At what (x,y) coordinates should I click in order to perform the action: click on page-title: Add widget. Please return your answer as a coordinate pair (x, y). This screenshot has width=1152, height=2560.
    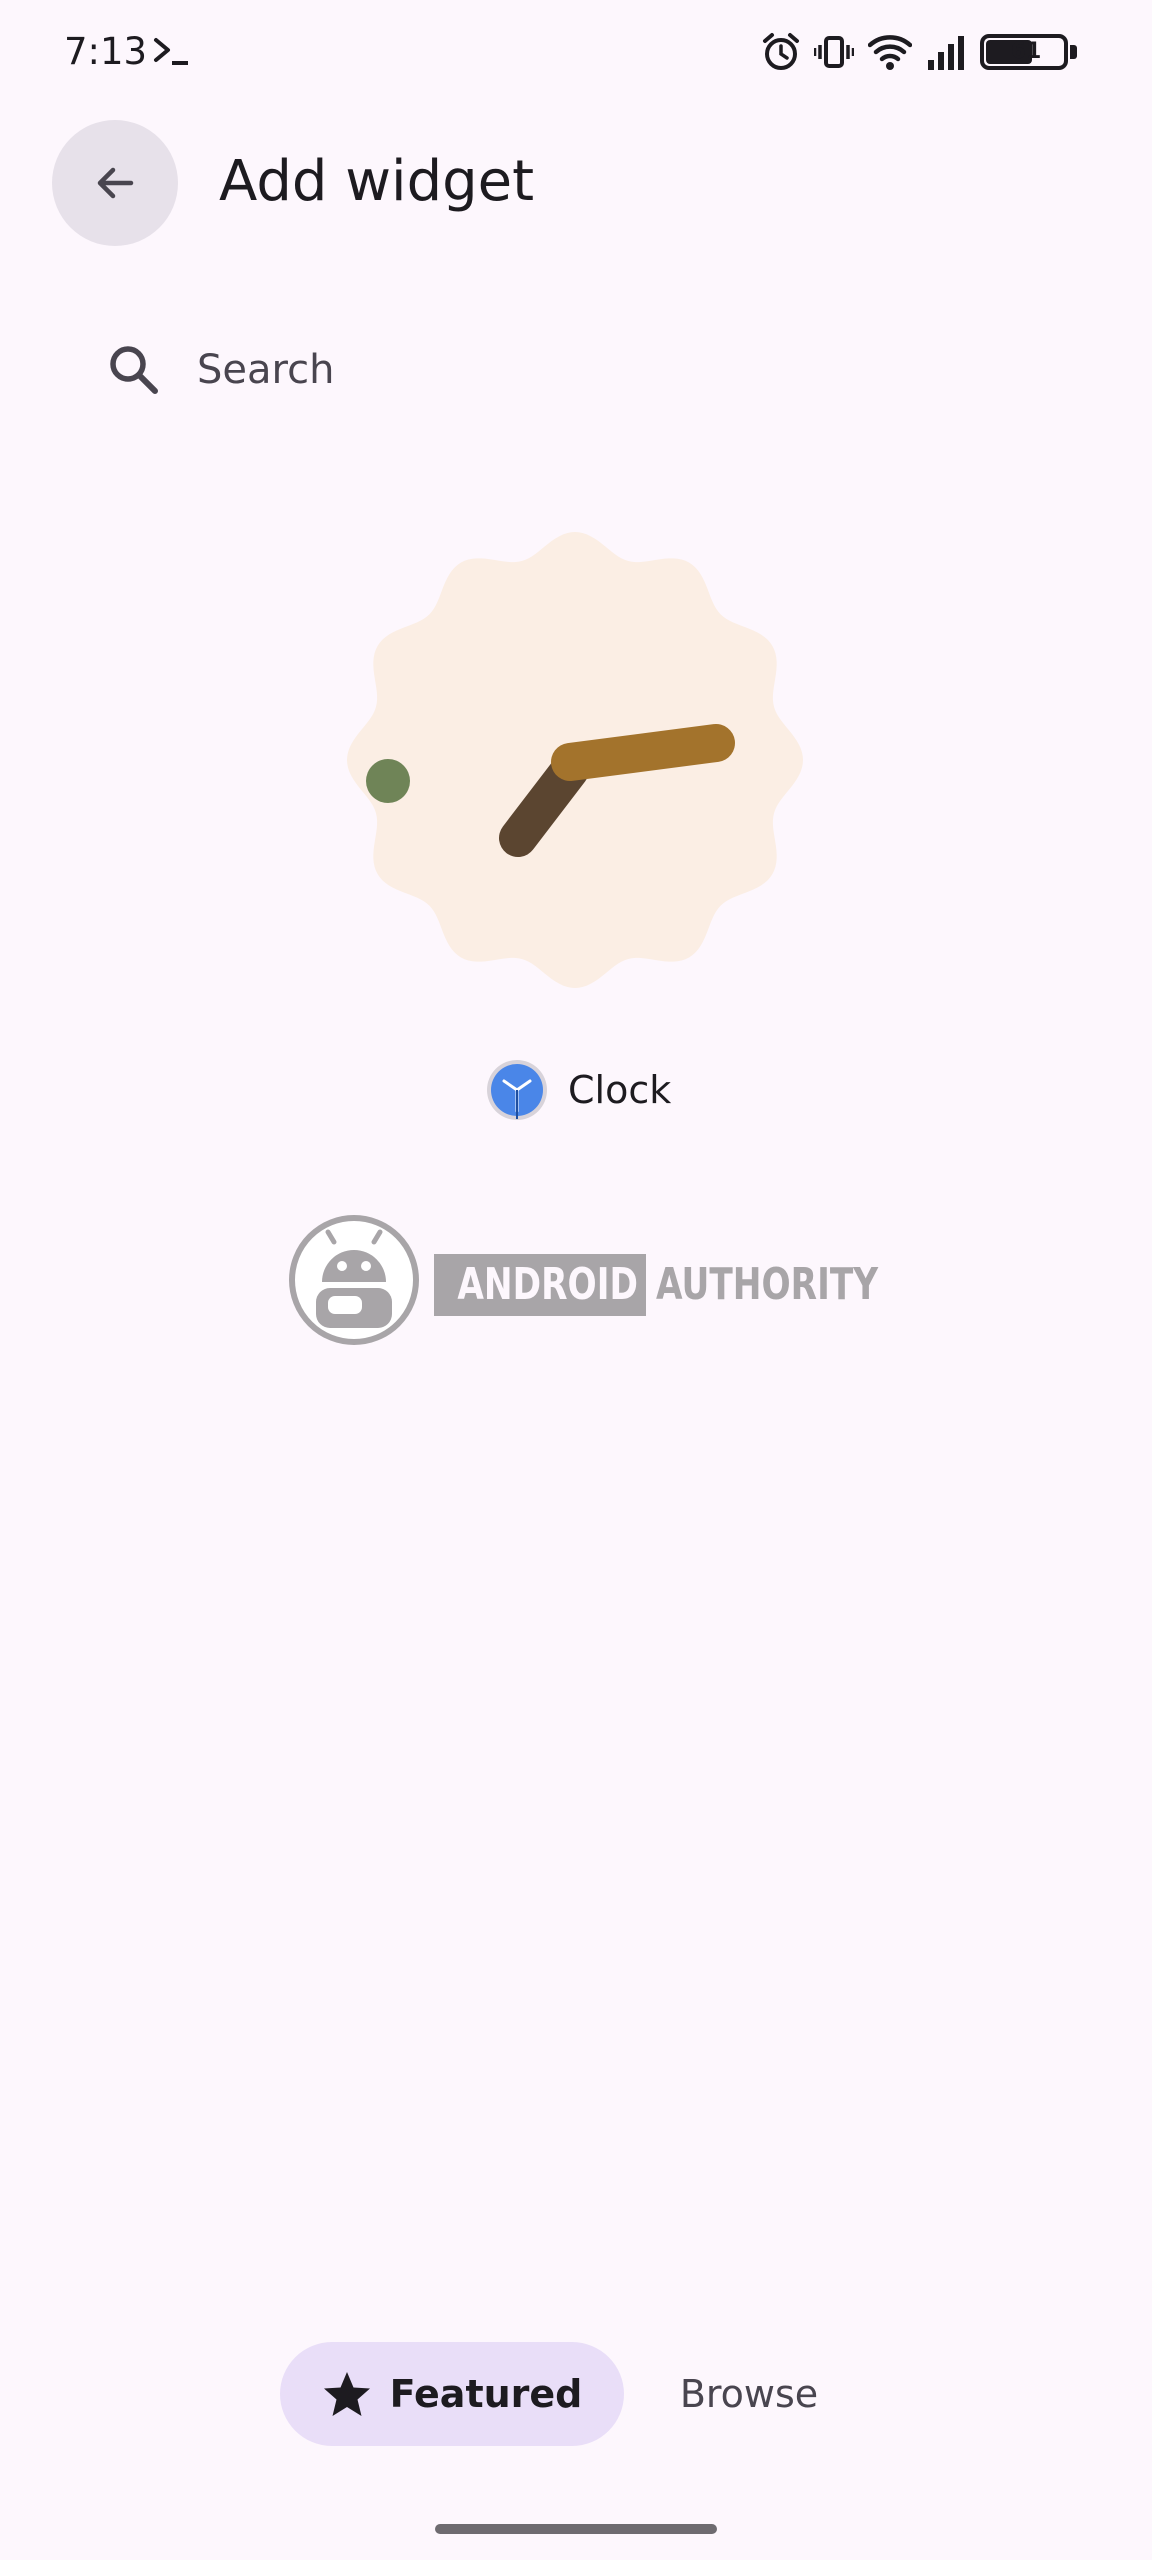
    Looking at the image, I should click on (377, 181).